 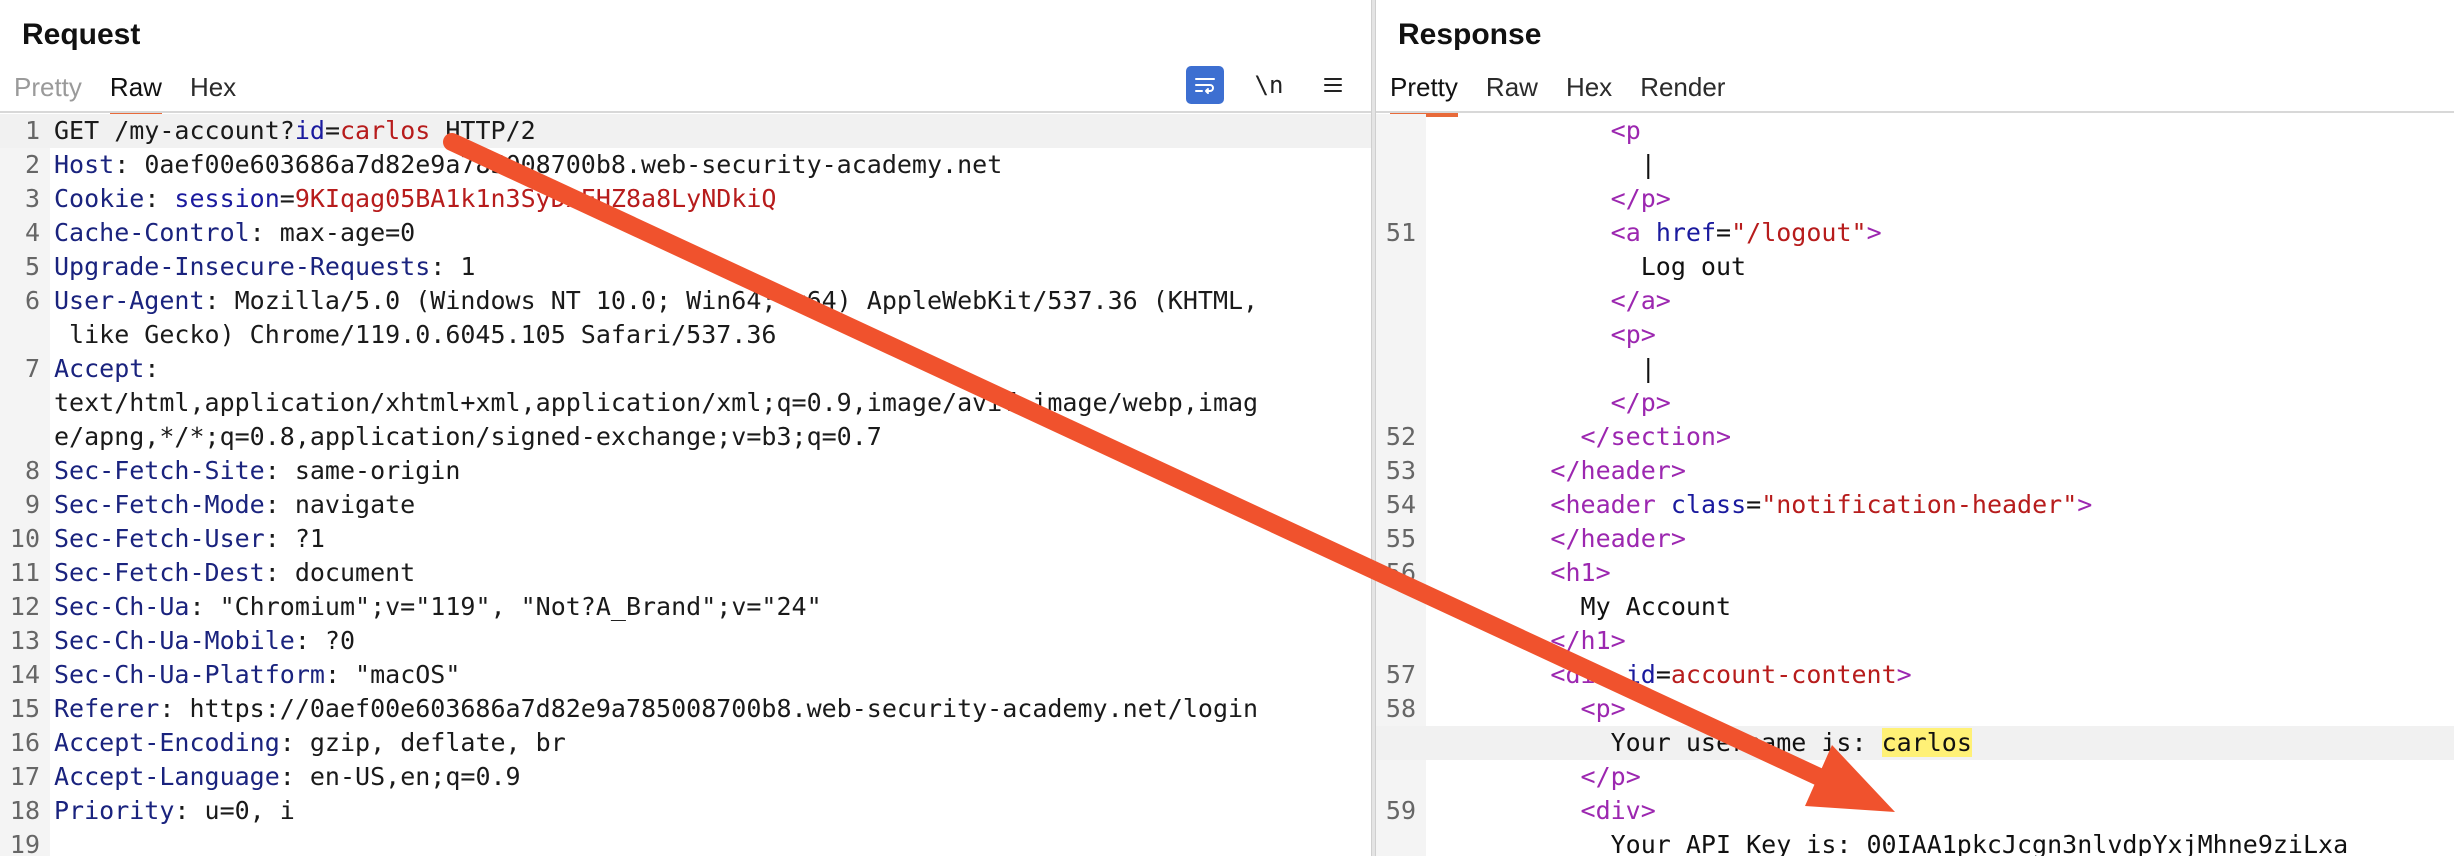 What do you see at coordinates (1205, 85) in the screenshot?
I see `wrap-lines-icon` at bounding box center [1205, 85].